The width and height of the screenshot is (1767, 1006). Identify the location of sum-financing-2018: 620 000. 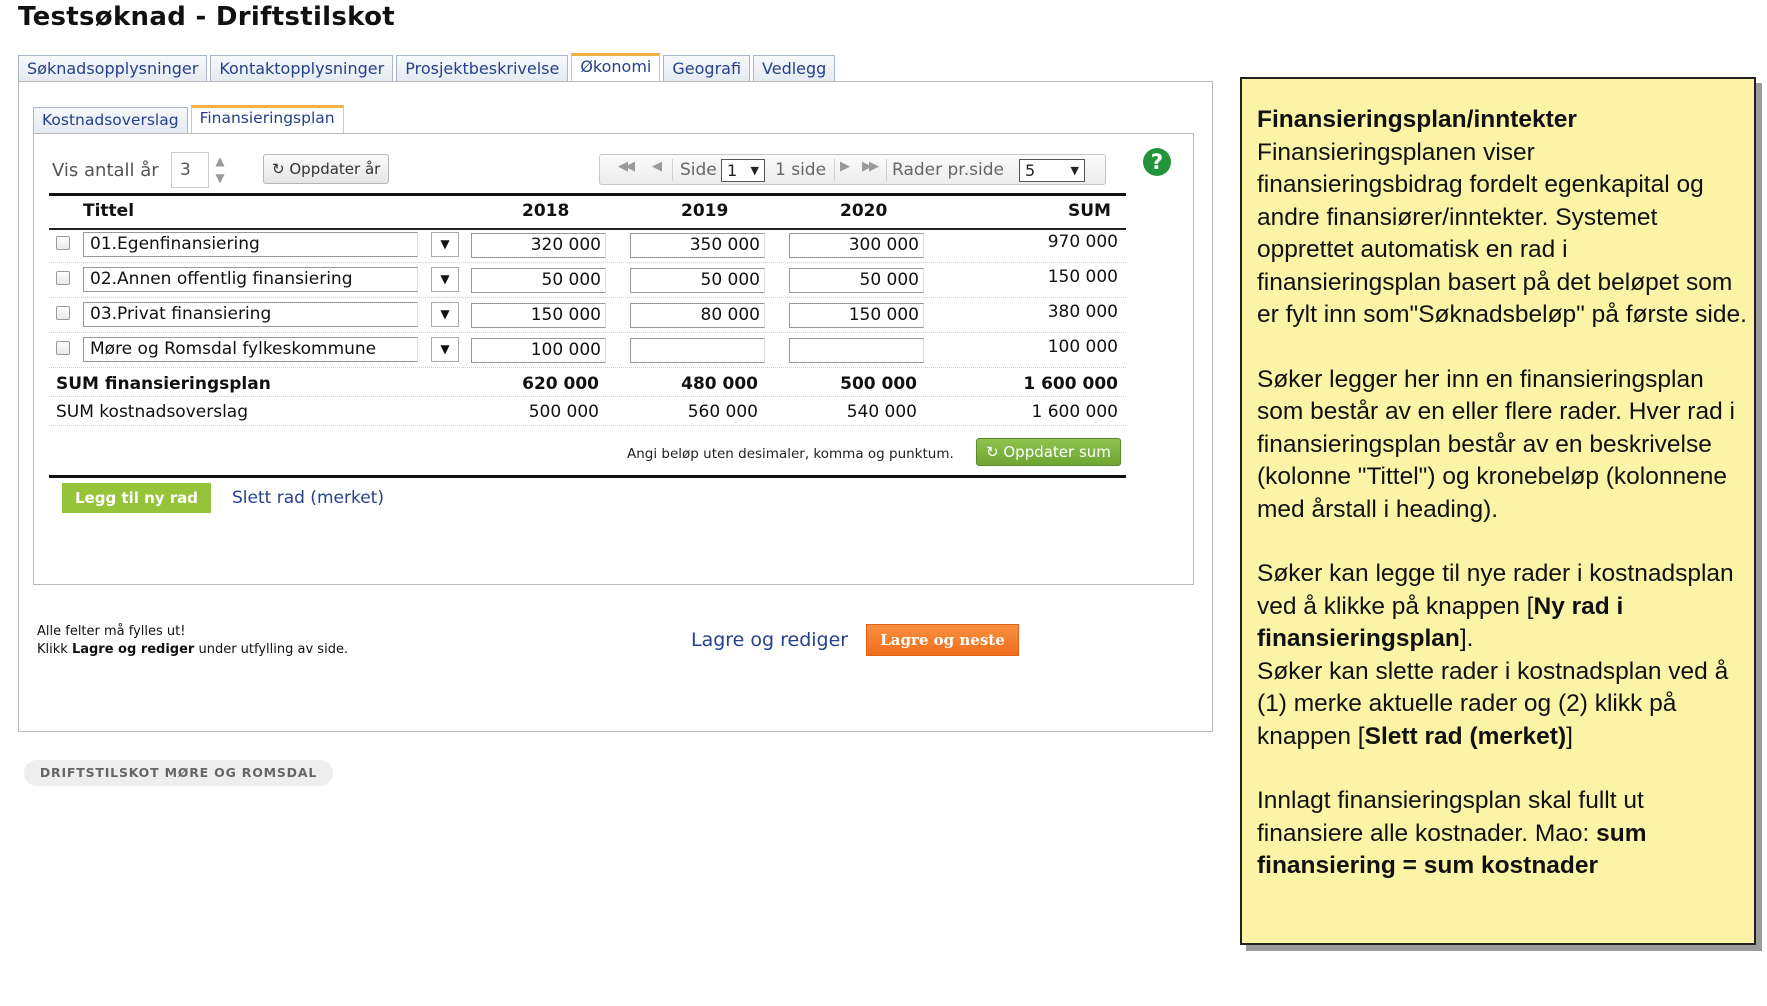
(560, 384).